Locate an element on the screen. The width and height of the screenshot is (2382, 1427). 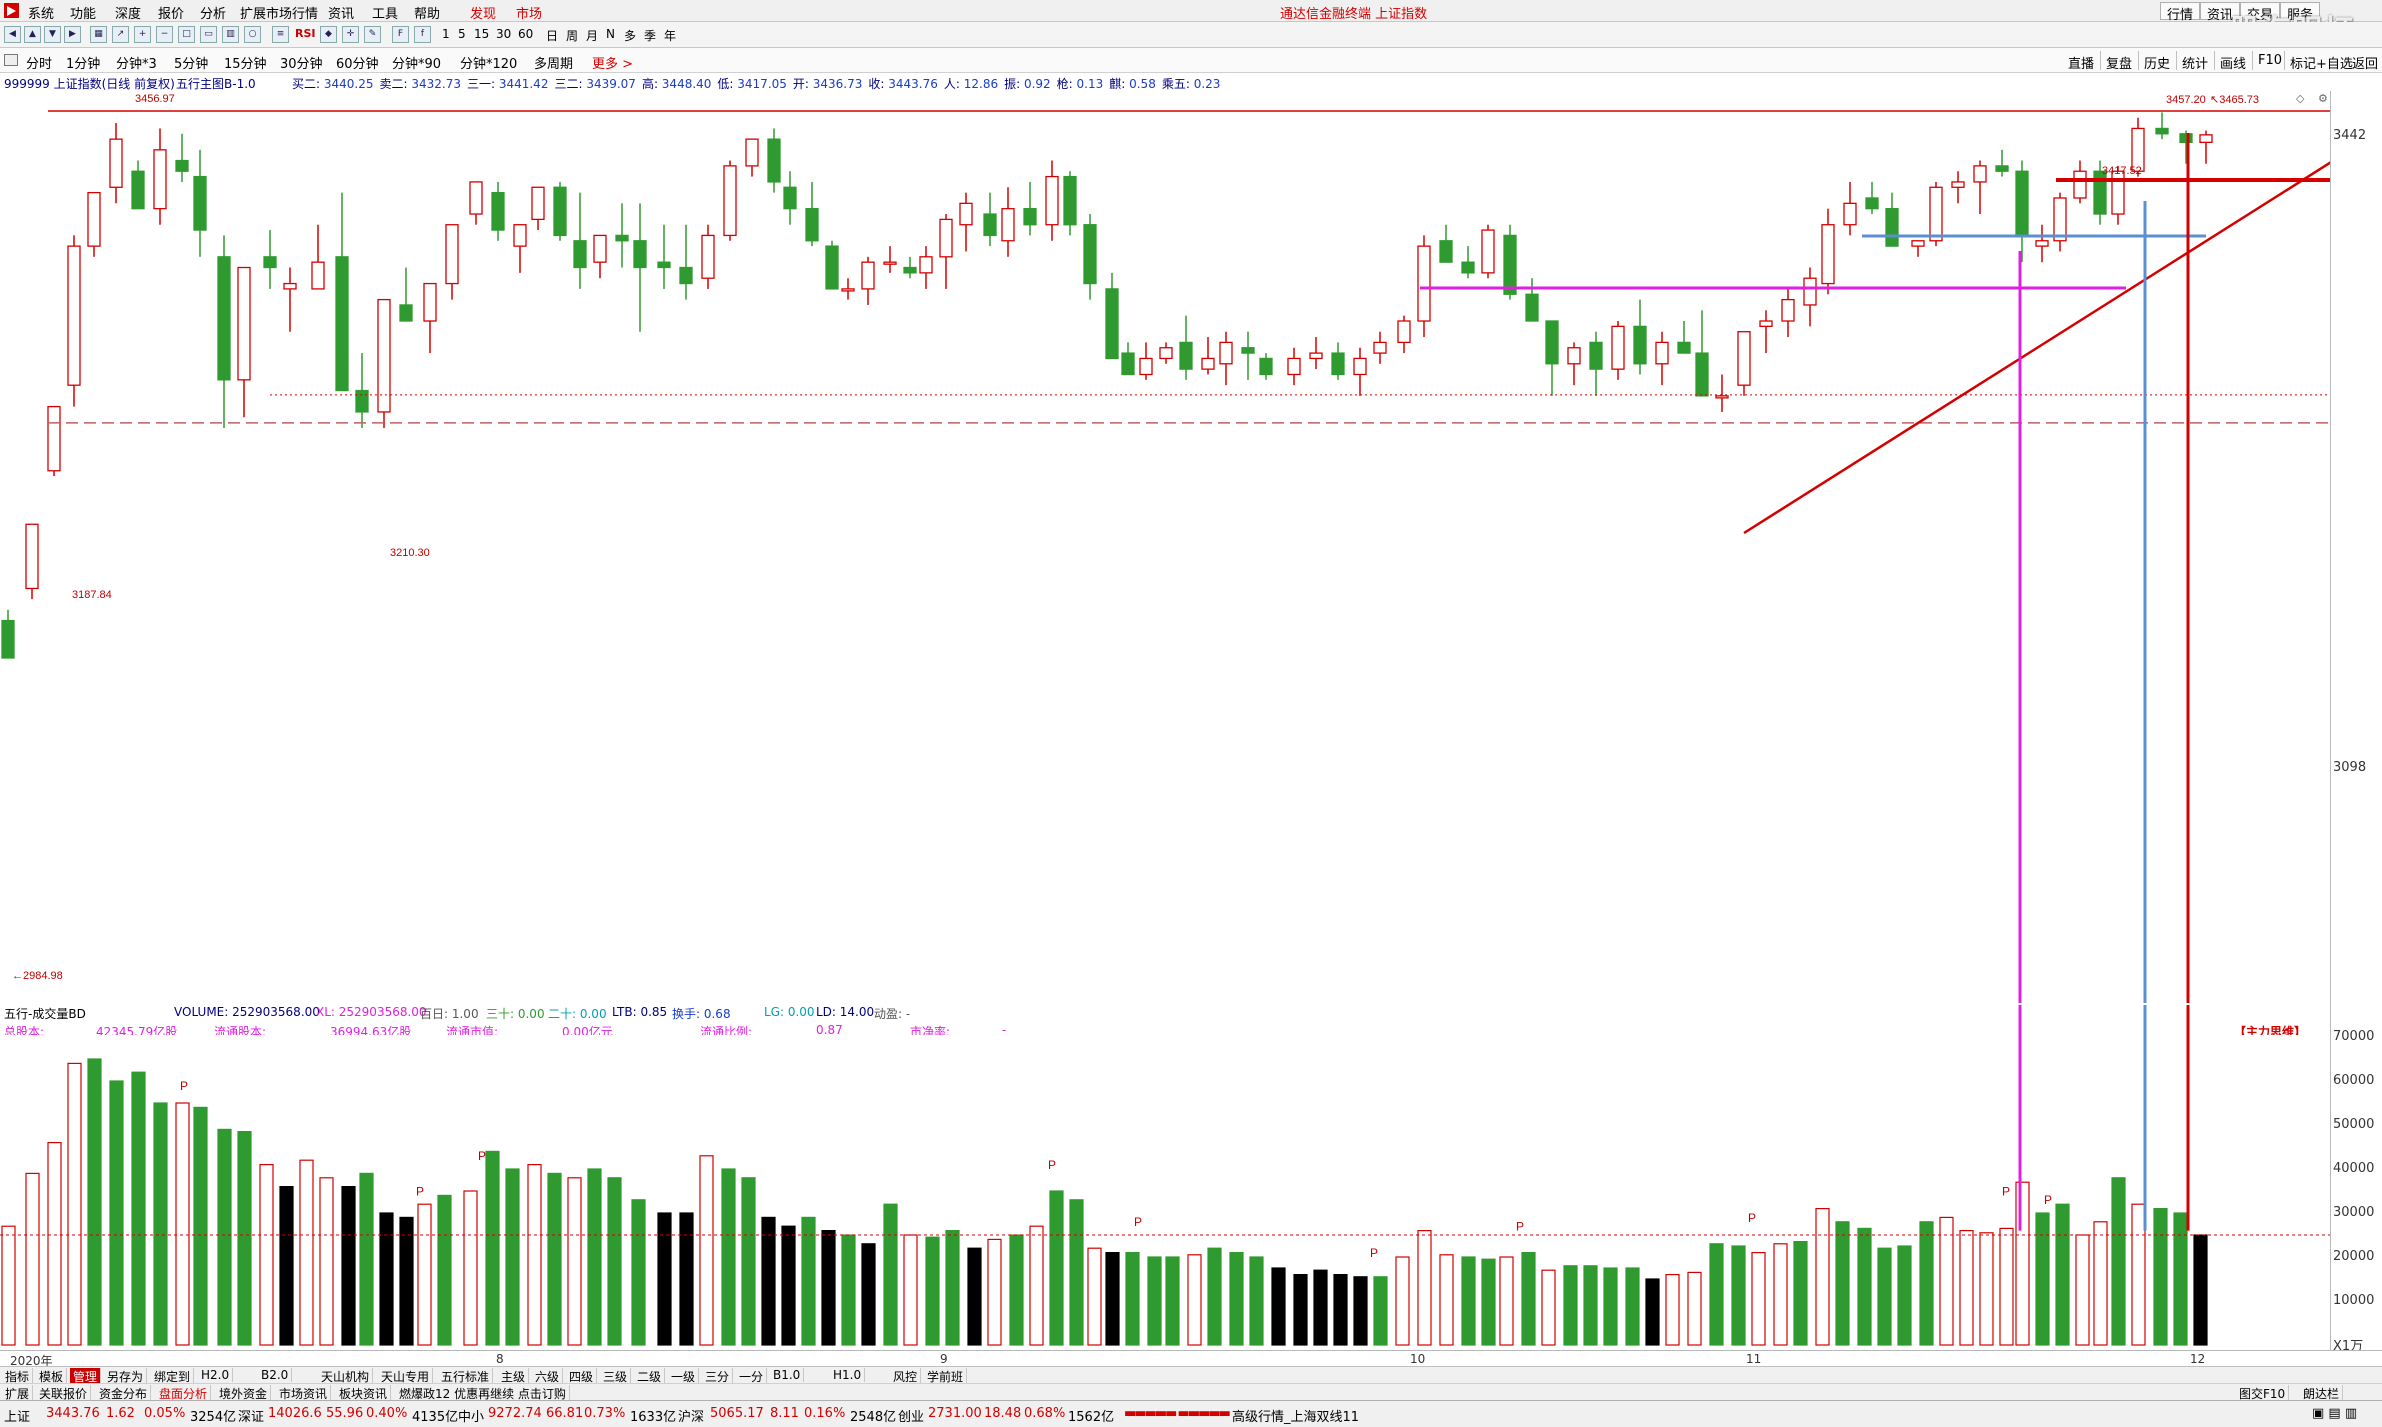
right-tab-replay: 复盘 is located at coordinates (2119, 62).